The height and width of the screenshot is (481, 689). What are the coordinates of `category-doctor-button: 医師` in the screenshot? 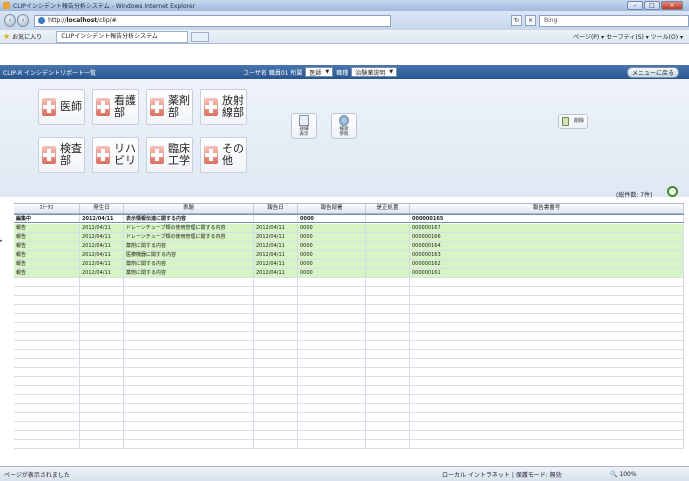 It's located at (61, 107).